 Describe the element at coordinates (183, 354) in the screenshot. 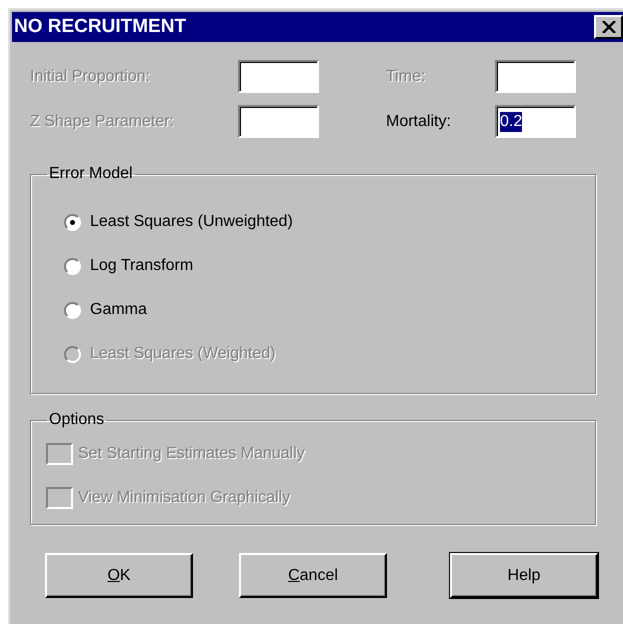

I see `radio-label: Least Squares (Weighted)` at that location.